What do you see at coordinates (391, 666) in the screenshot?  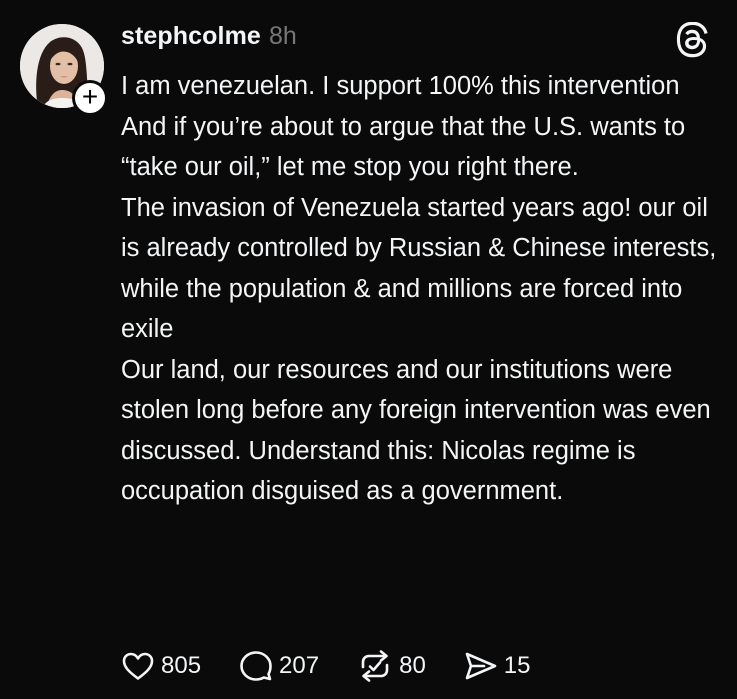 I see `repost-button: 80` at bounding box center [391, 666].